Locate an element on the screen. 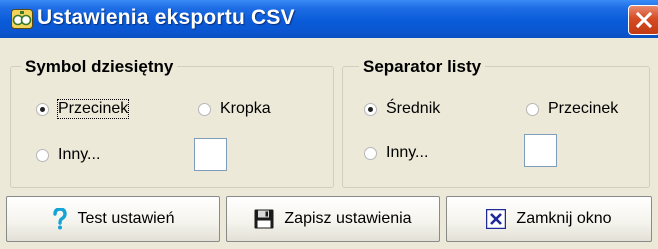 The width and height of the screenshot is (658, 249). close-x-icon is located at coordinates (496, 219).